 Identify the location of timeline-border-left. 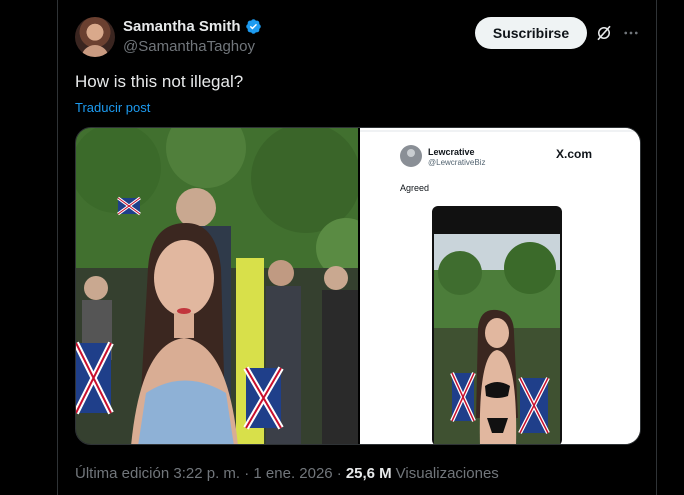
(57, 247).